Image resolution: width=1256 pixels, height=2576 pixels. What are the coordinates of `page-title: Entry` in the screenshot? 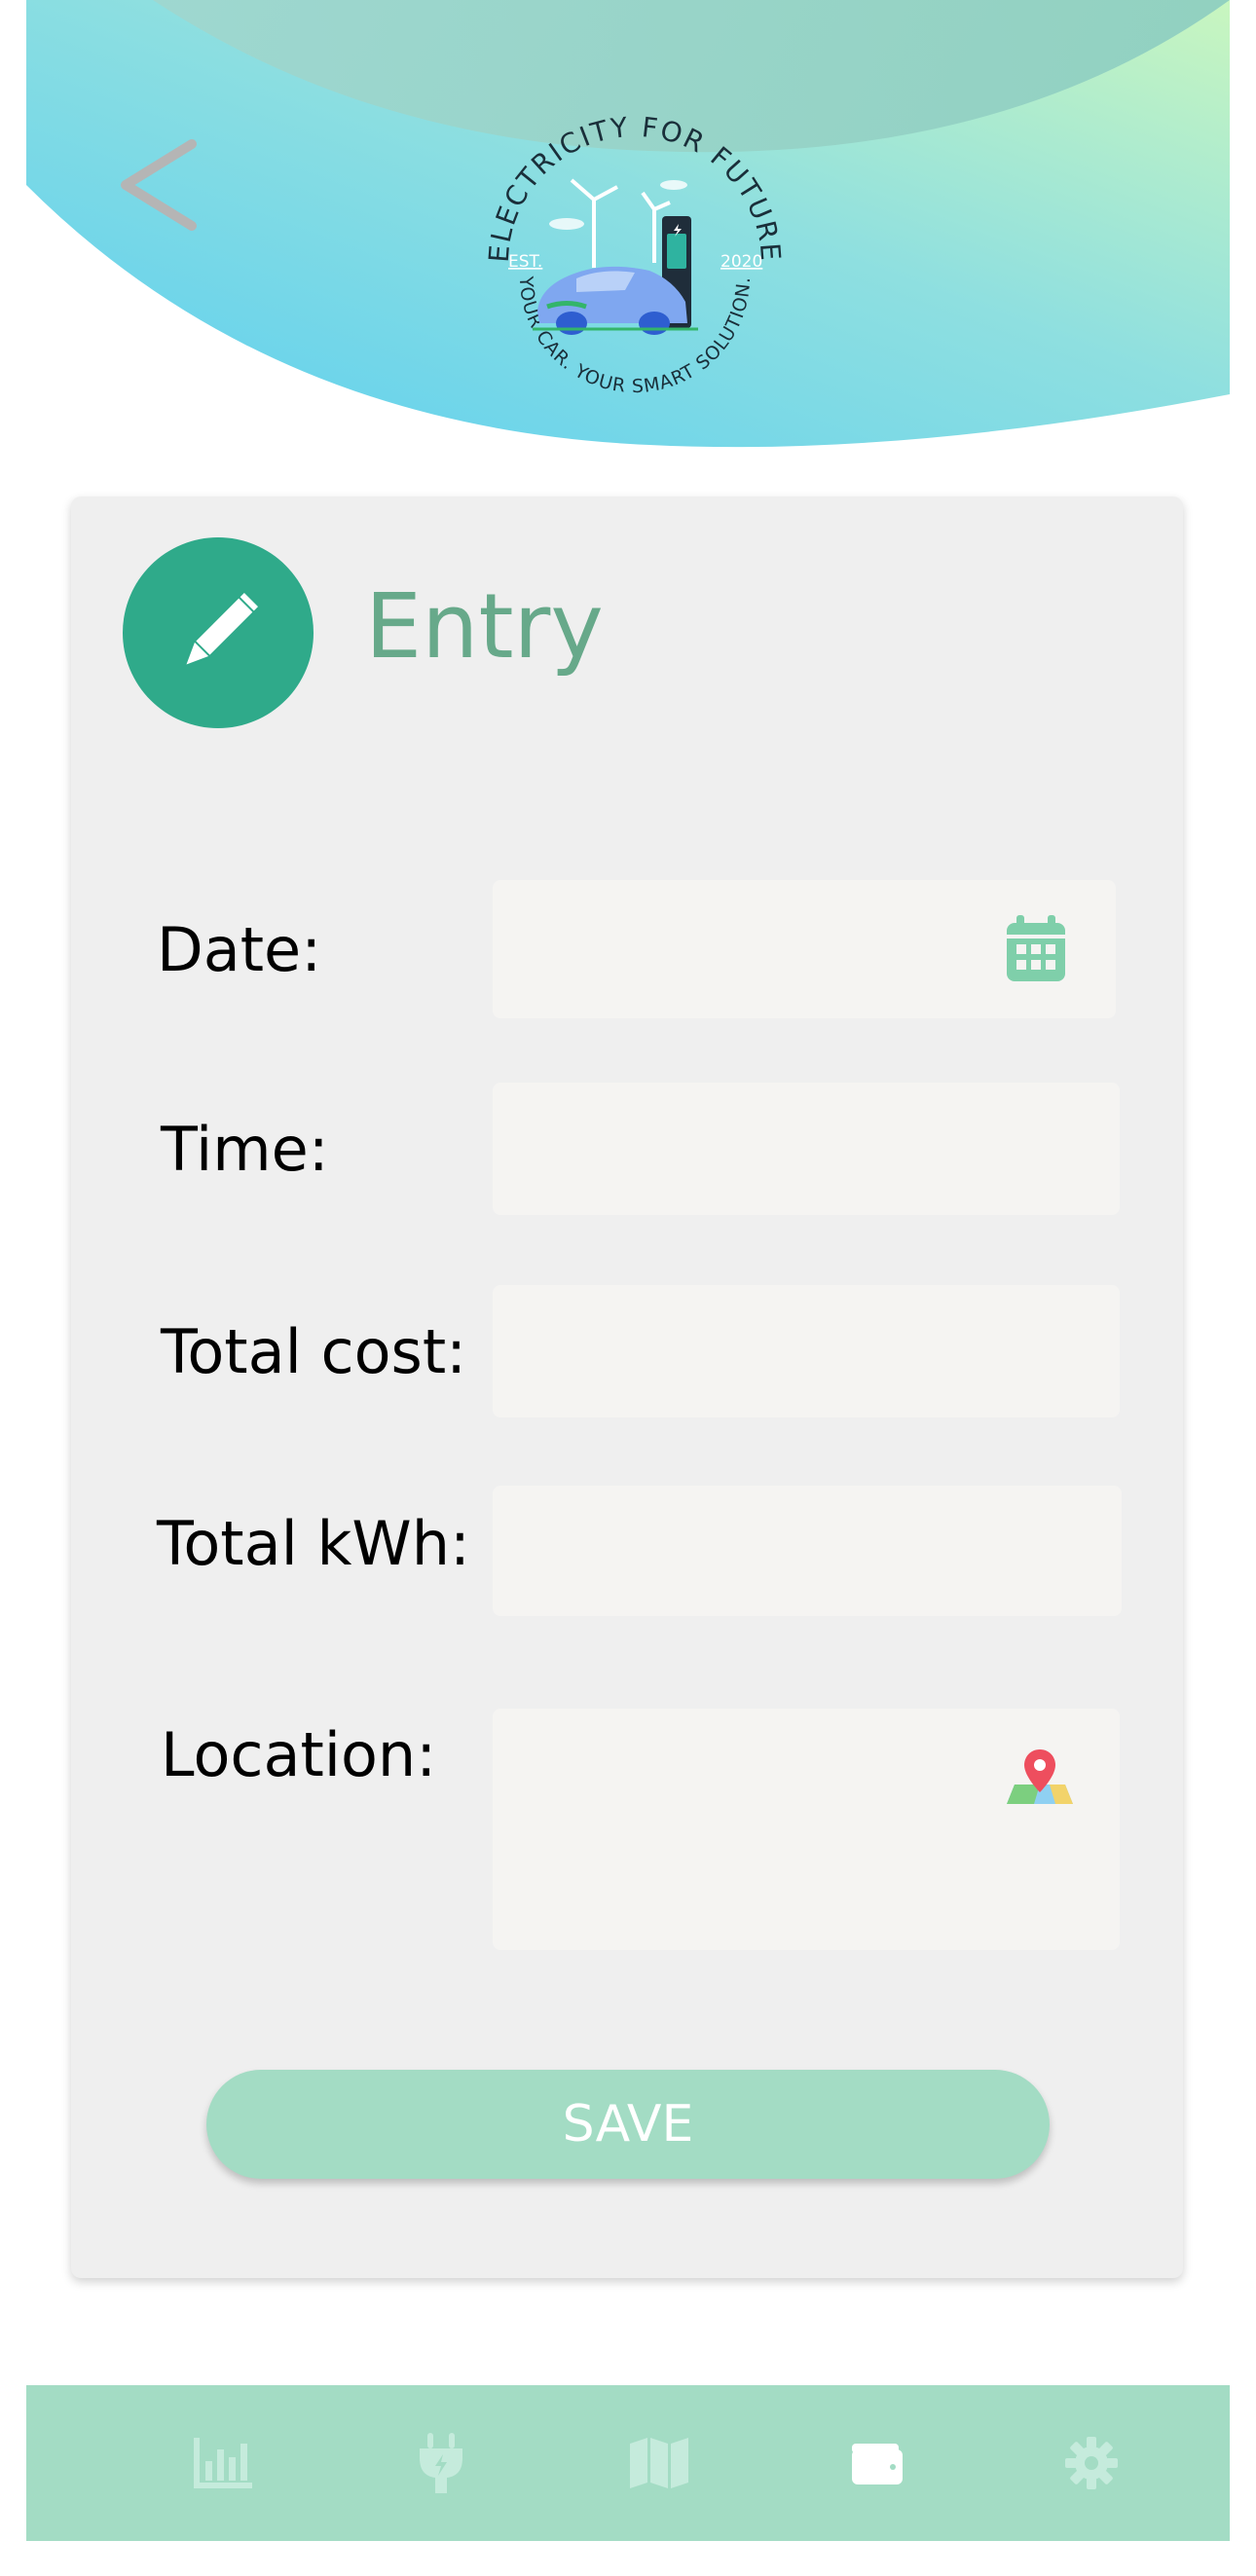 It's located at (485, 626).